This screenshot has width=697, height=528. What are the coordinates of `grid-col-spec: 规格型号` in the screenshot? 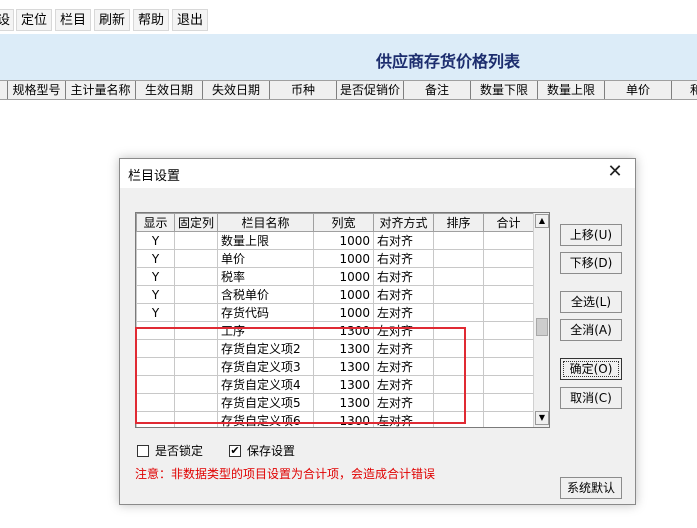 It's located at (37, 90).